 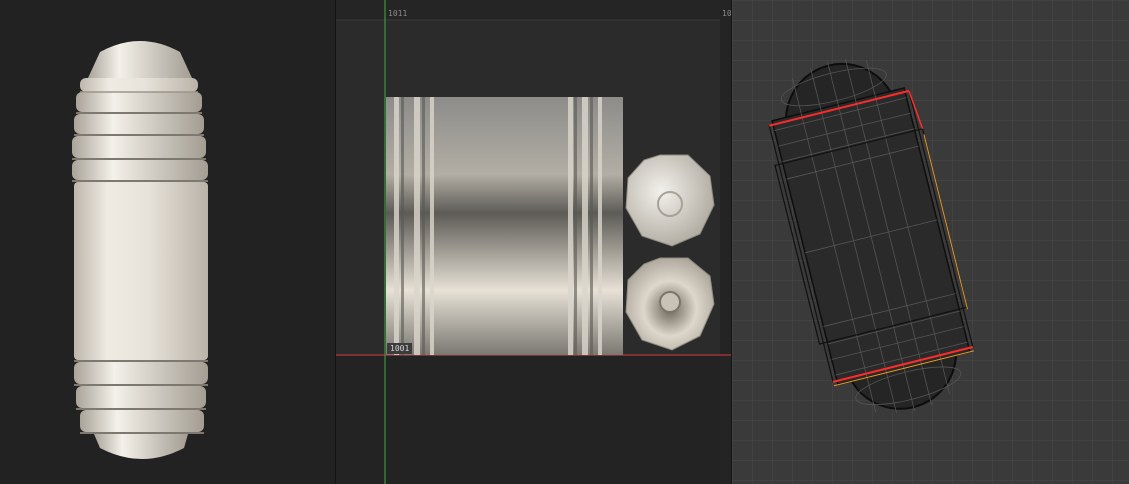 I want to click on uv-top-tile-label: 1011, so click(x=398, y=13).